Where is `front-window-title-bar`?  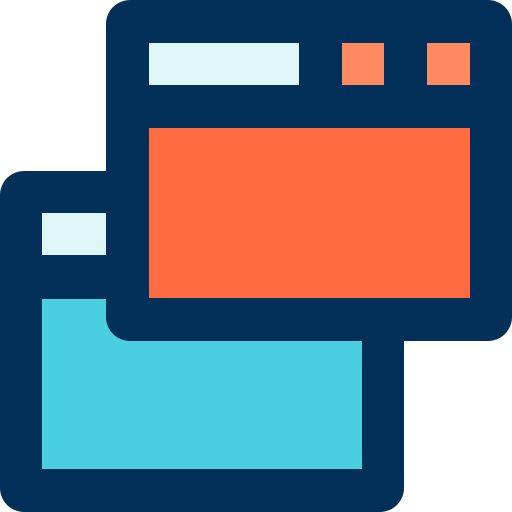
front-window-title-bar is located at coordinates (224, 64).